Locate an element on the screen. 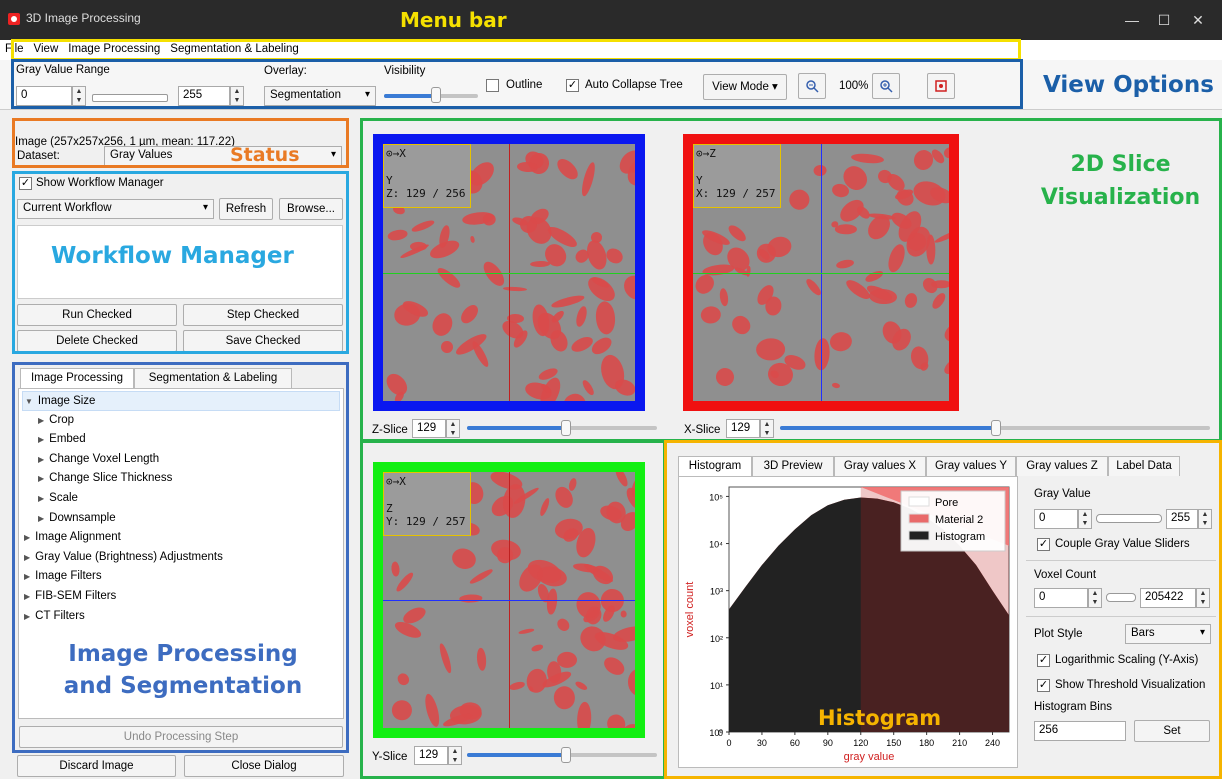  voxel-max-spin: ▲ ▼ is located at coordinates (1203, 598).